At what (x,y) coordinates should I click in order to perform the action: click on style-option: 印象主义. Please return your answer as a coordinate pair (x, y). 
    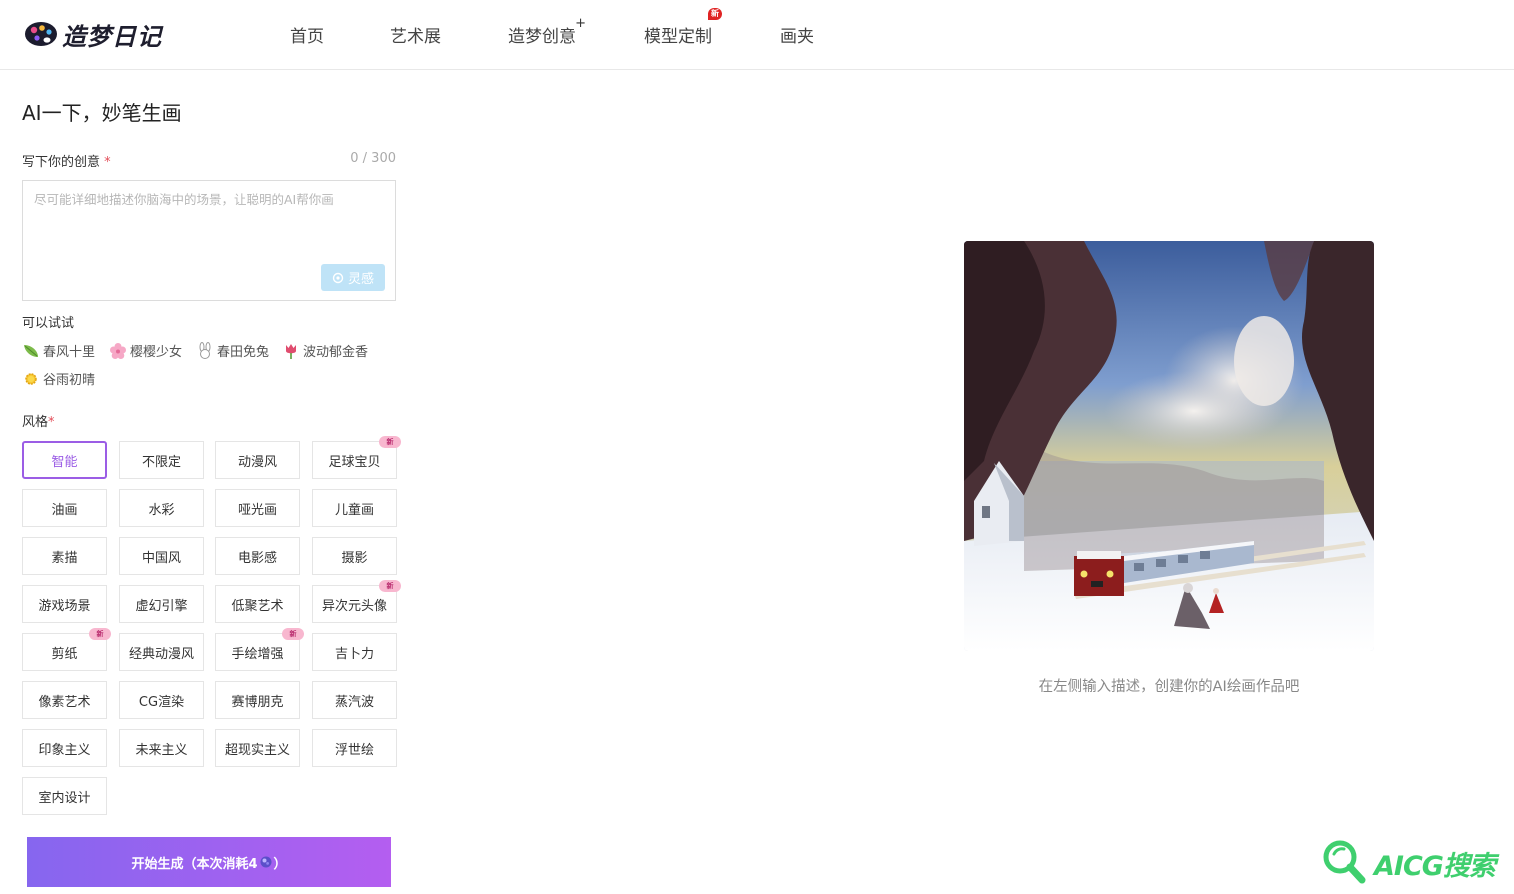
    Looking at the image, I should click on (64, 748).